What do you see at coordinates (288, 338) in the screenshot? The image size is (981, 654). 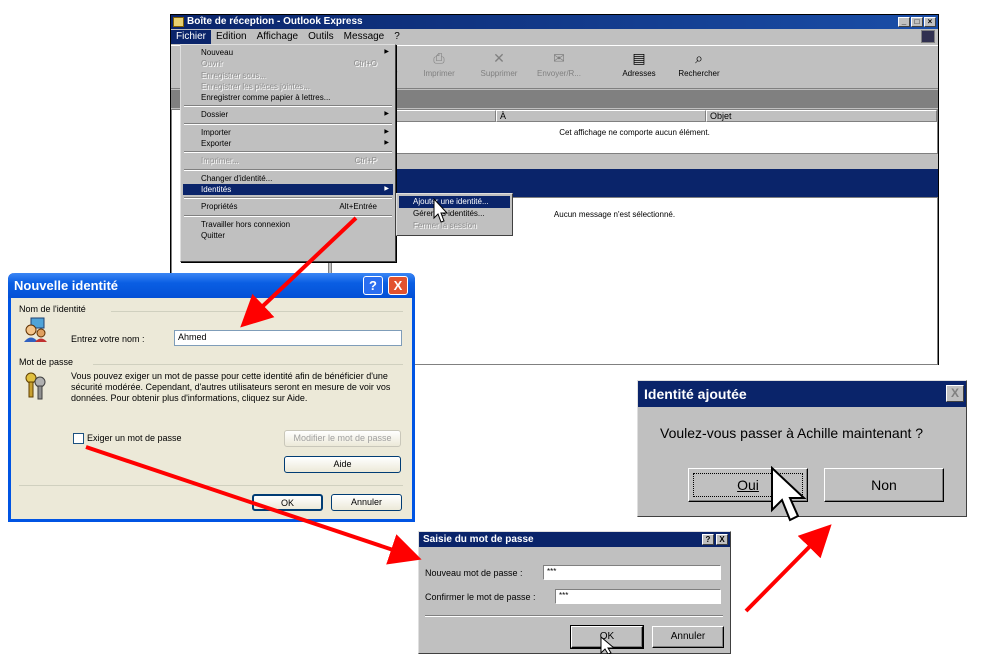 I see `name-input: Ahmed` at bounding box center [288, 338].